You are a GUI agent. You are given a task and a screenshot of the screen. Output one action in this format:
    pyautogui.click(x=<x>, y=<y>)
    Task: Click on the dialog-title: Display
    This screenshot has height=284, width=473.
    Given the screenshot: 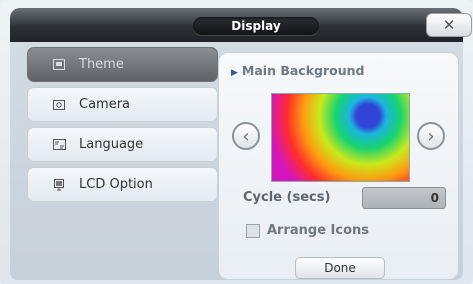 What is the action you would take?
    pyautogui.click(x=256, y=26)
    